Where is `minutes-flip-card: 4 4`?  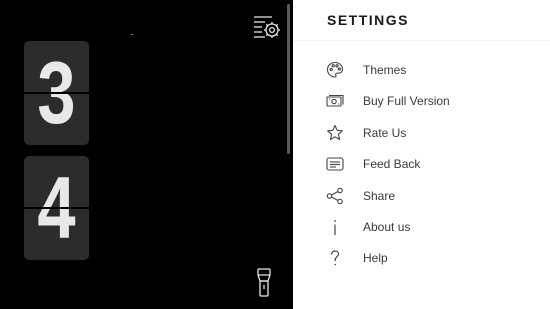
minutes-flip-card: 4 4 is located at coordinates (56, 208).